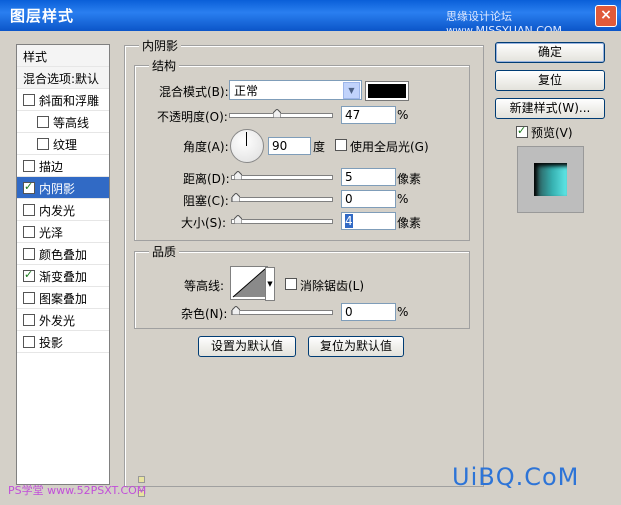 The height and width of the screenshot is (505, 621). What do you see at coordinates (282, 197) in the screenshot?
I see `choke-slider` at bounding box center [282, 197].